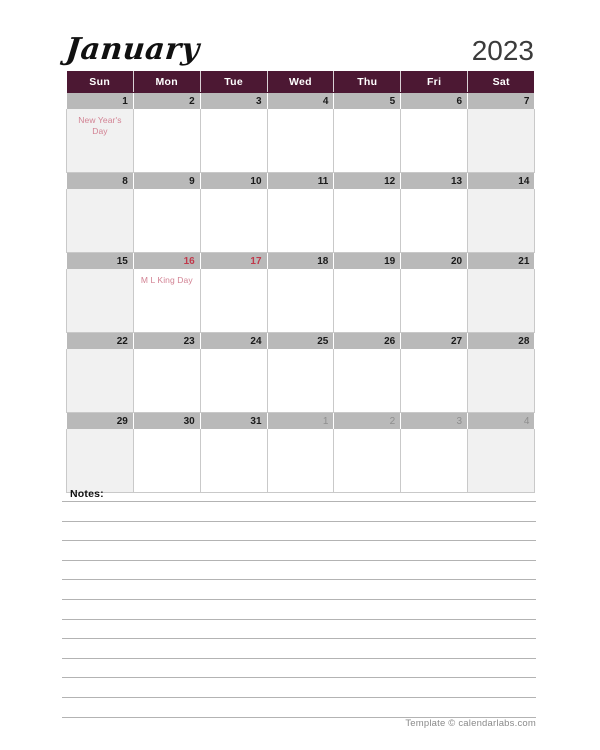 The image size is (600, 750). Describe the element at coordinates (501, 340) in the screenshot. I see `day-number: 28` at that location.